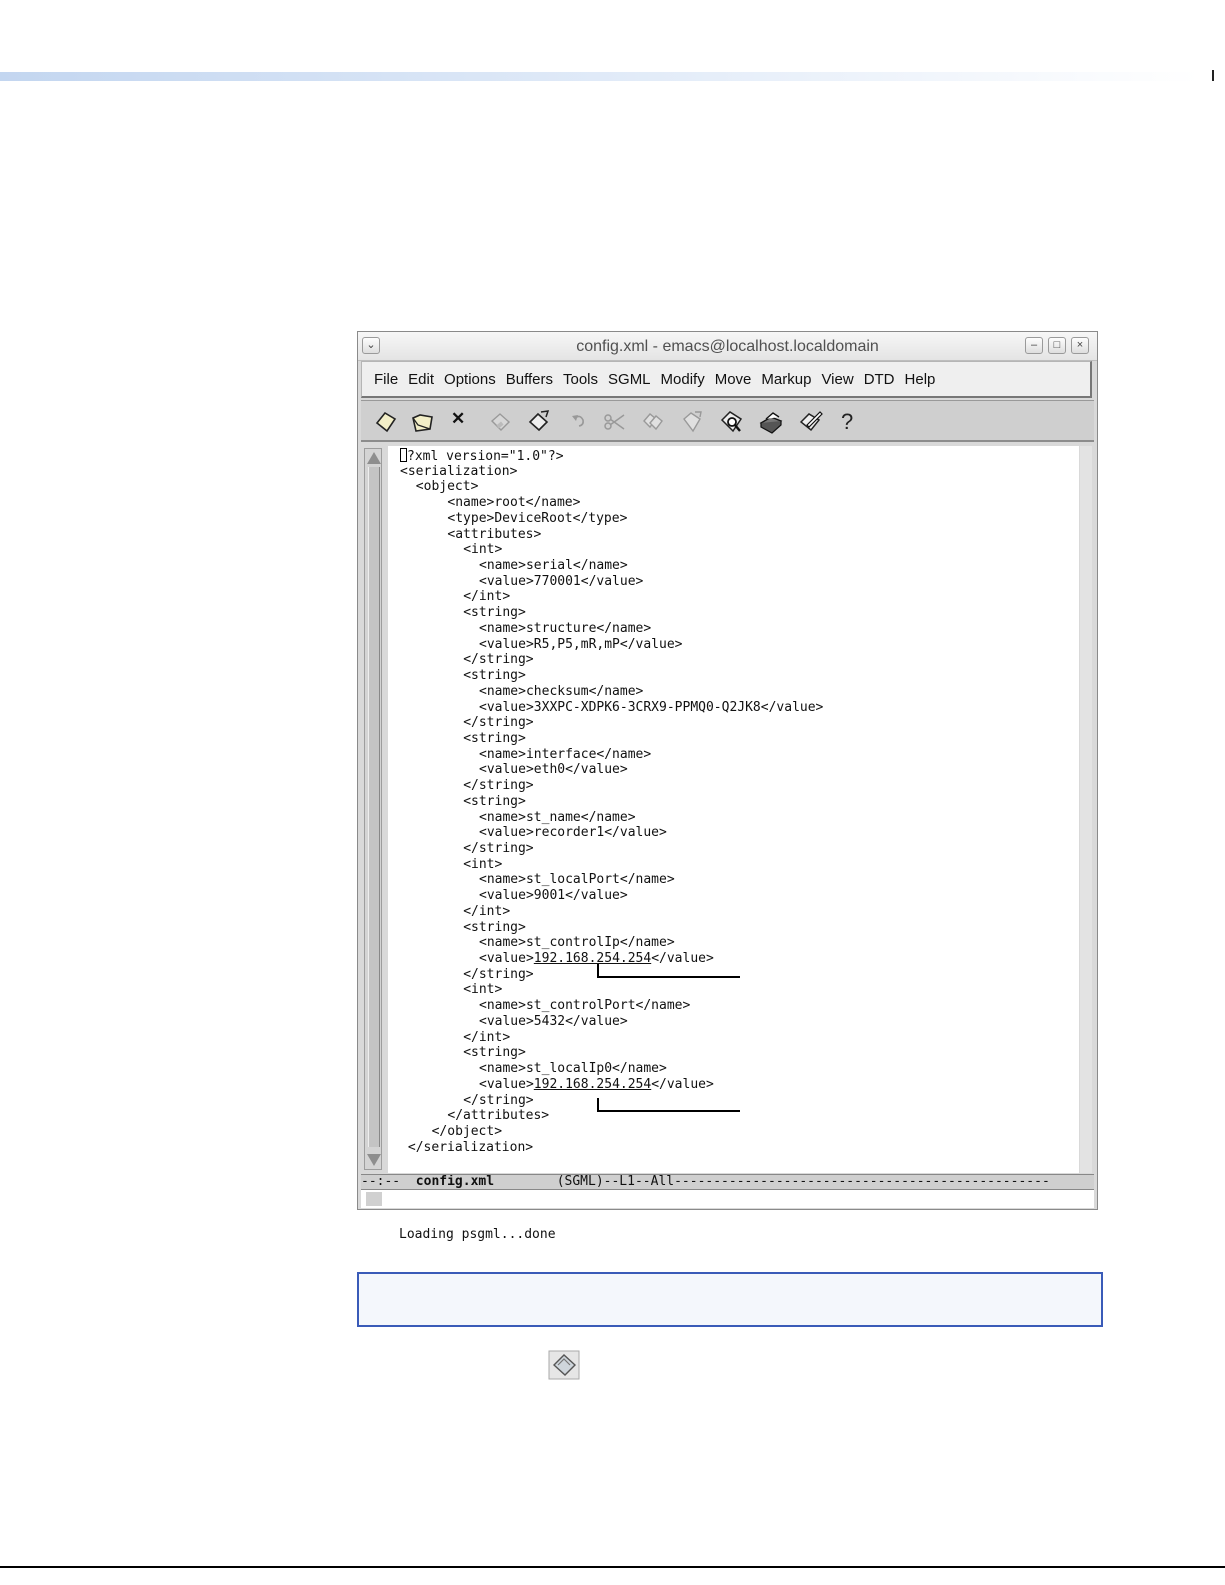  I want to click on help-icon: ?, so click(854, 422).